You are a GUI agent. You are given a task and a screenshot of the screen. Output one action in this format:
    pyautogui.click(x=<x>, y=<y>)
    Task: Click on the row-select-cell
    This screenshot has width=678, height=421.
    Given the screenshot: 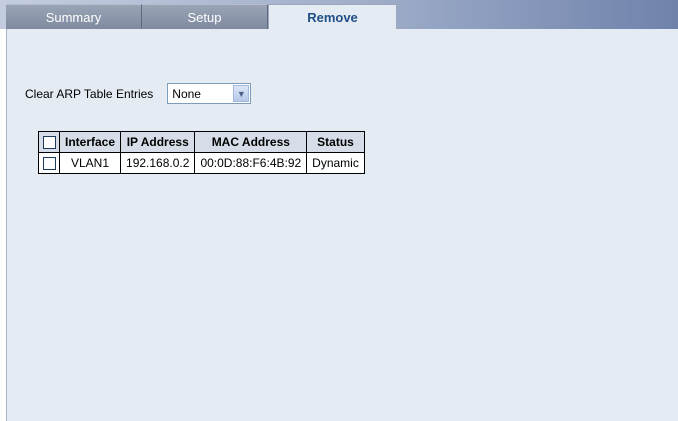 What is the action you would take?
    pyautogui.click(x=49, y=163)
    